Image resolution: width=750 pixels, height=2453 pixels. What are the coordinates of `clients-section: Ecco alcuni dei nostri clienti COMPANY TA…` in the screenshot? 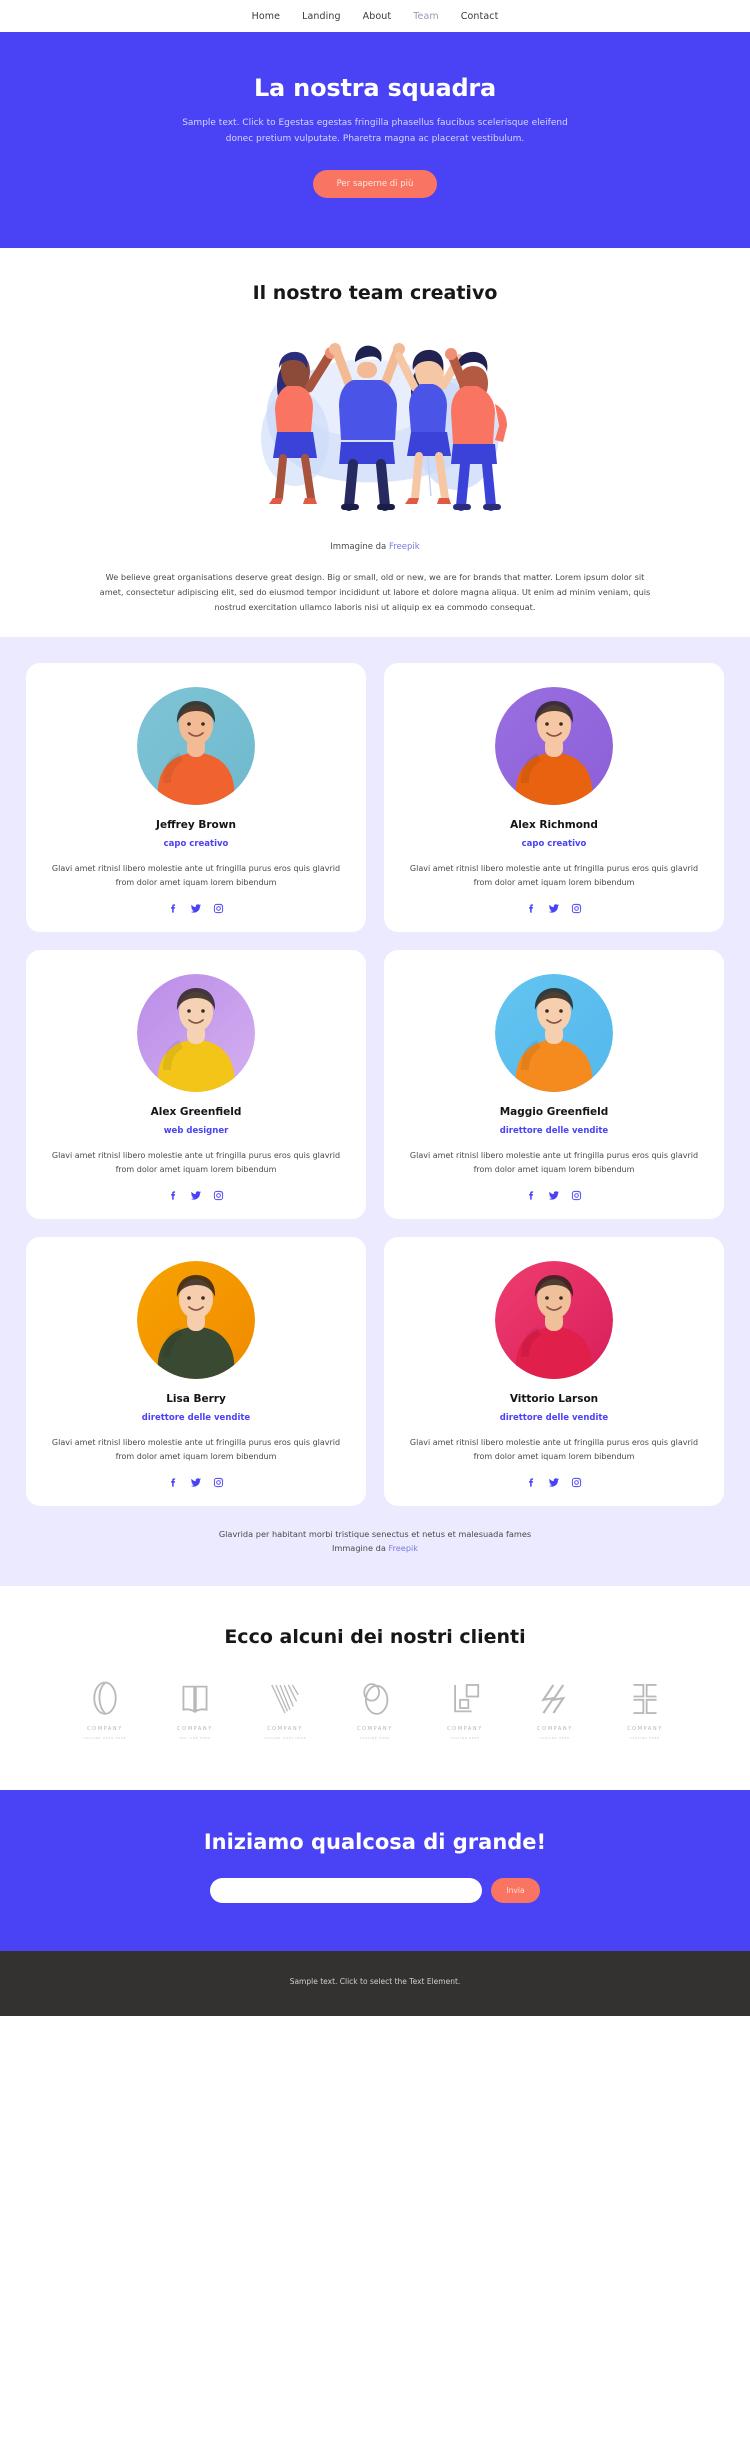 It's located at (375, 1687).